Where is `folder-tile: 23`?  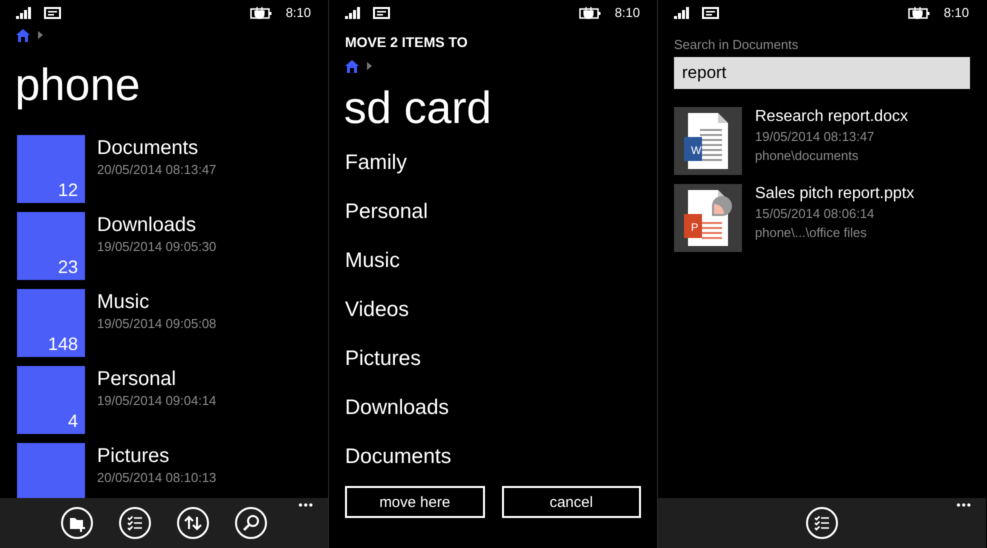 folder-tile: 23 is located at coordinates (51, 246).